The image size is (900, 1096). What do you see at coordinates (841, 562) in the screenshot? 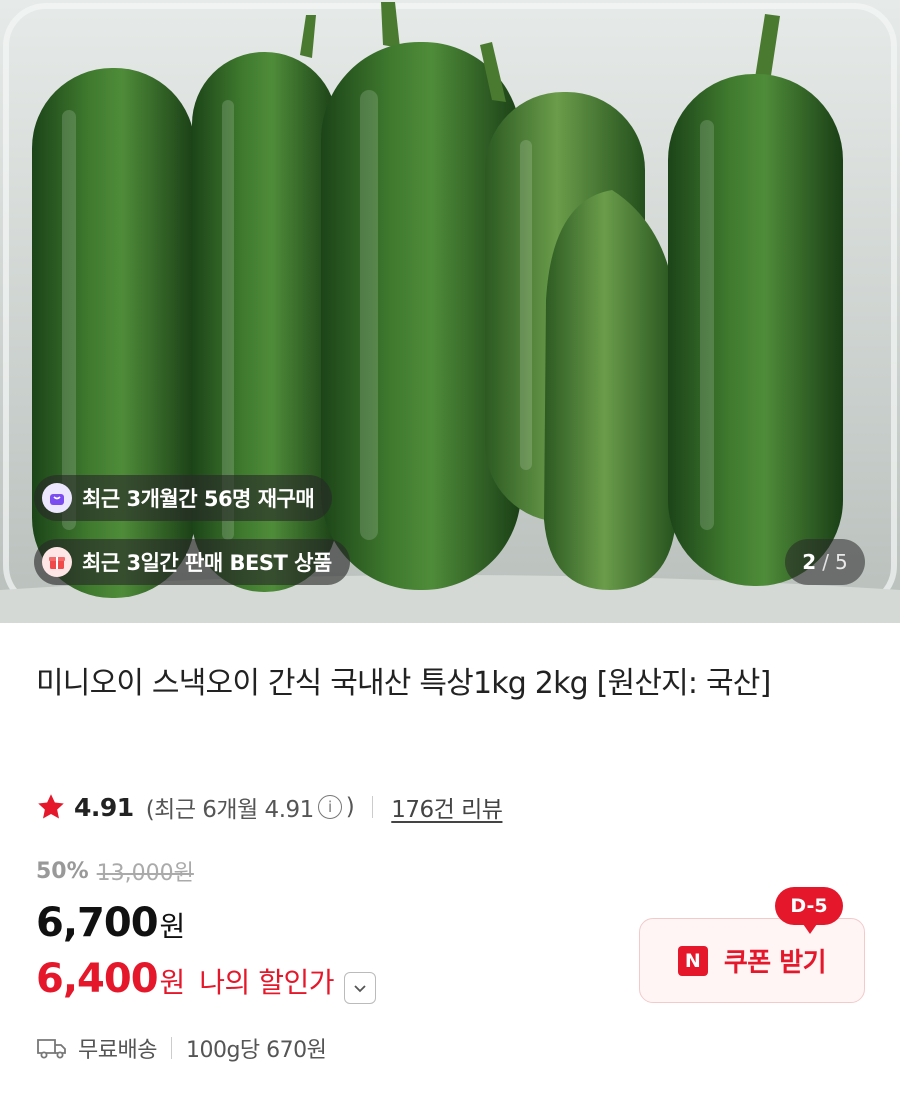
I see `pager-total: 5` at bounding box center [841, 562].